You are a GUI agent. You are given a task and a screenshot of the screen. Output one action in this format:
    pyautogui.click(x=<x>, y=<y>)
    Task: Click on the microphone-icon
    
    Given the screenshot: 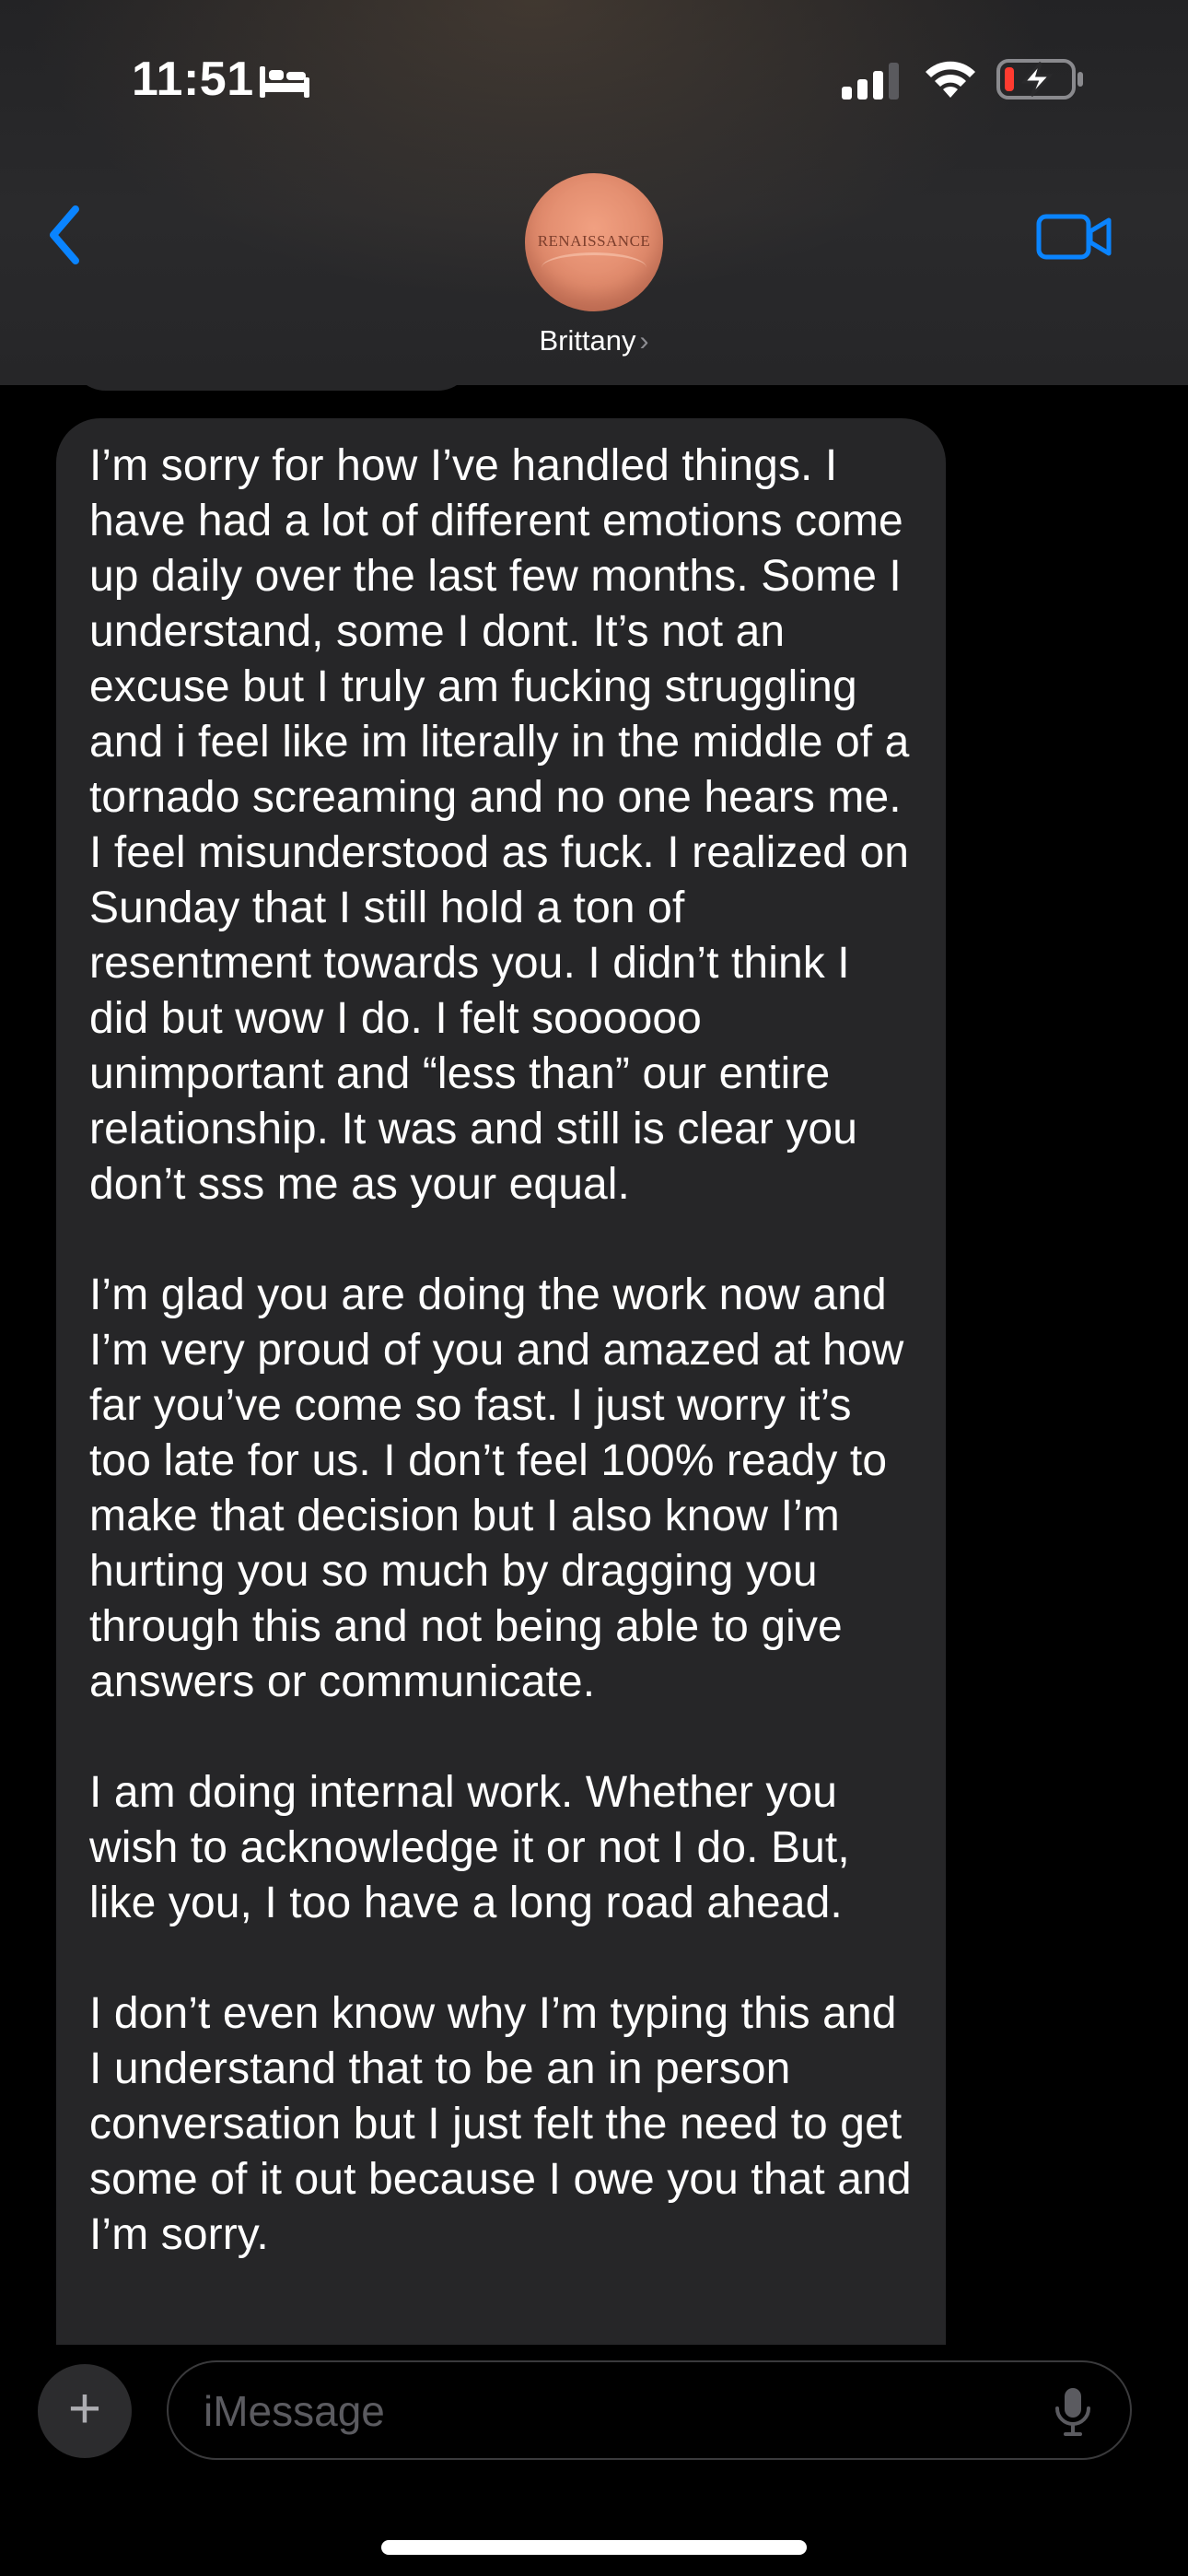 What is the action you would take?
    pyautogui.click(x=1073, y=2412)
    